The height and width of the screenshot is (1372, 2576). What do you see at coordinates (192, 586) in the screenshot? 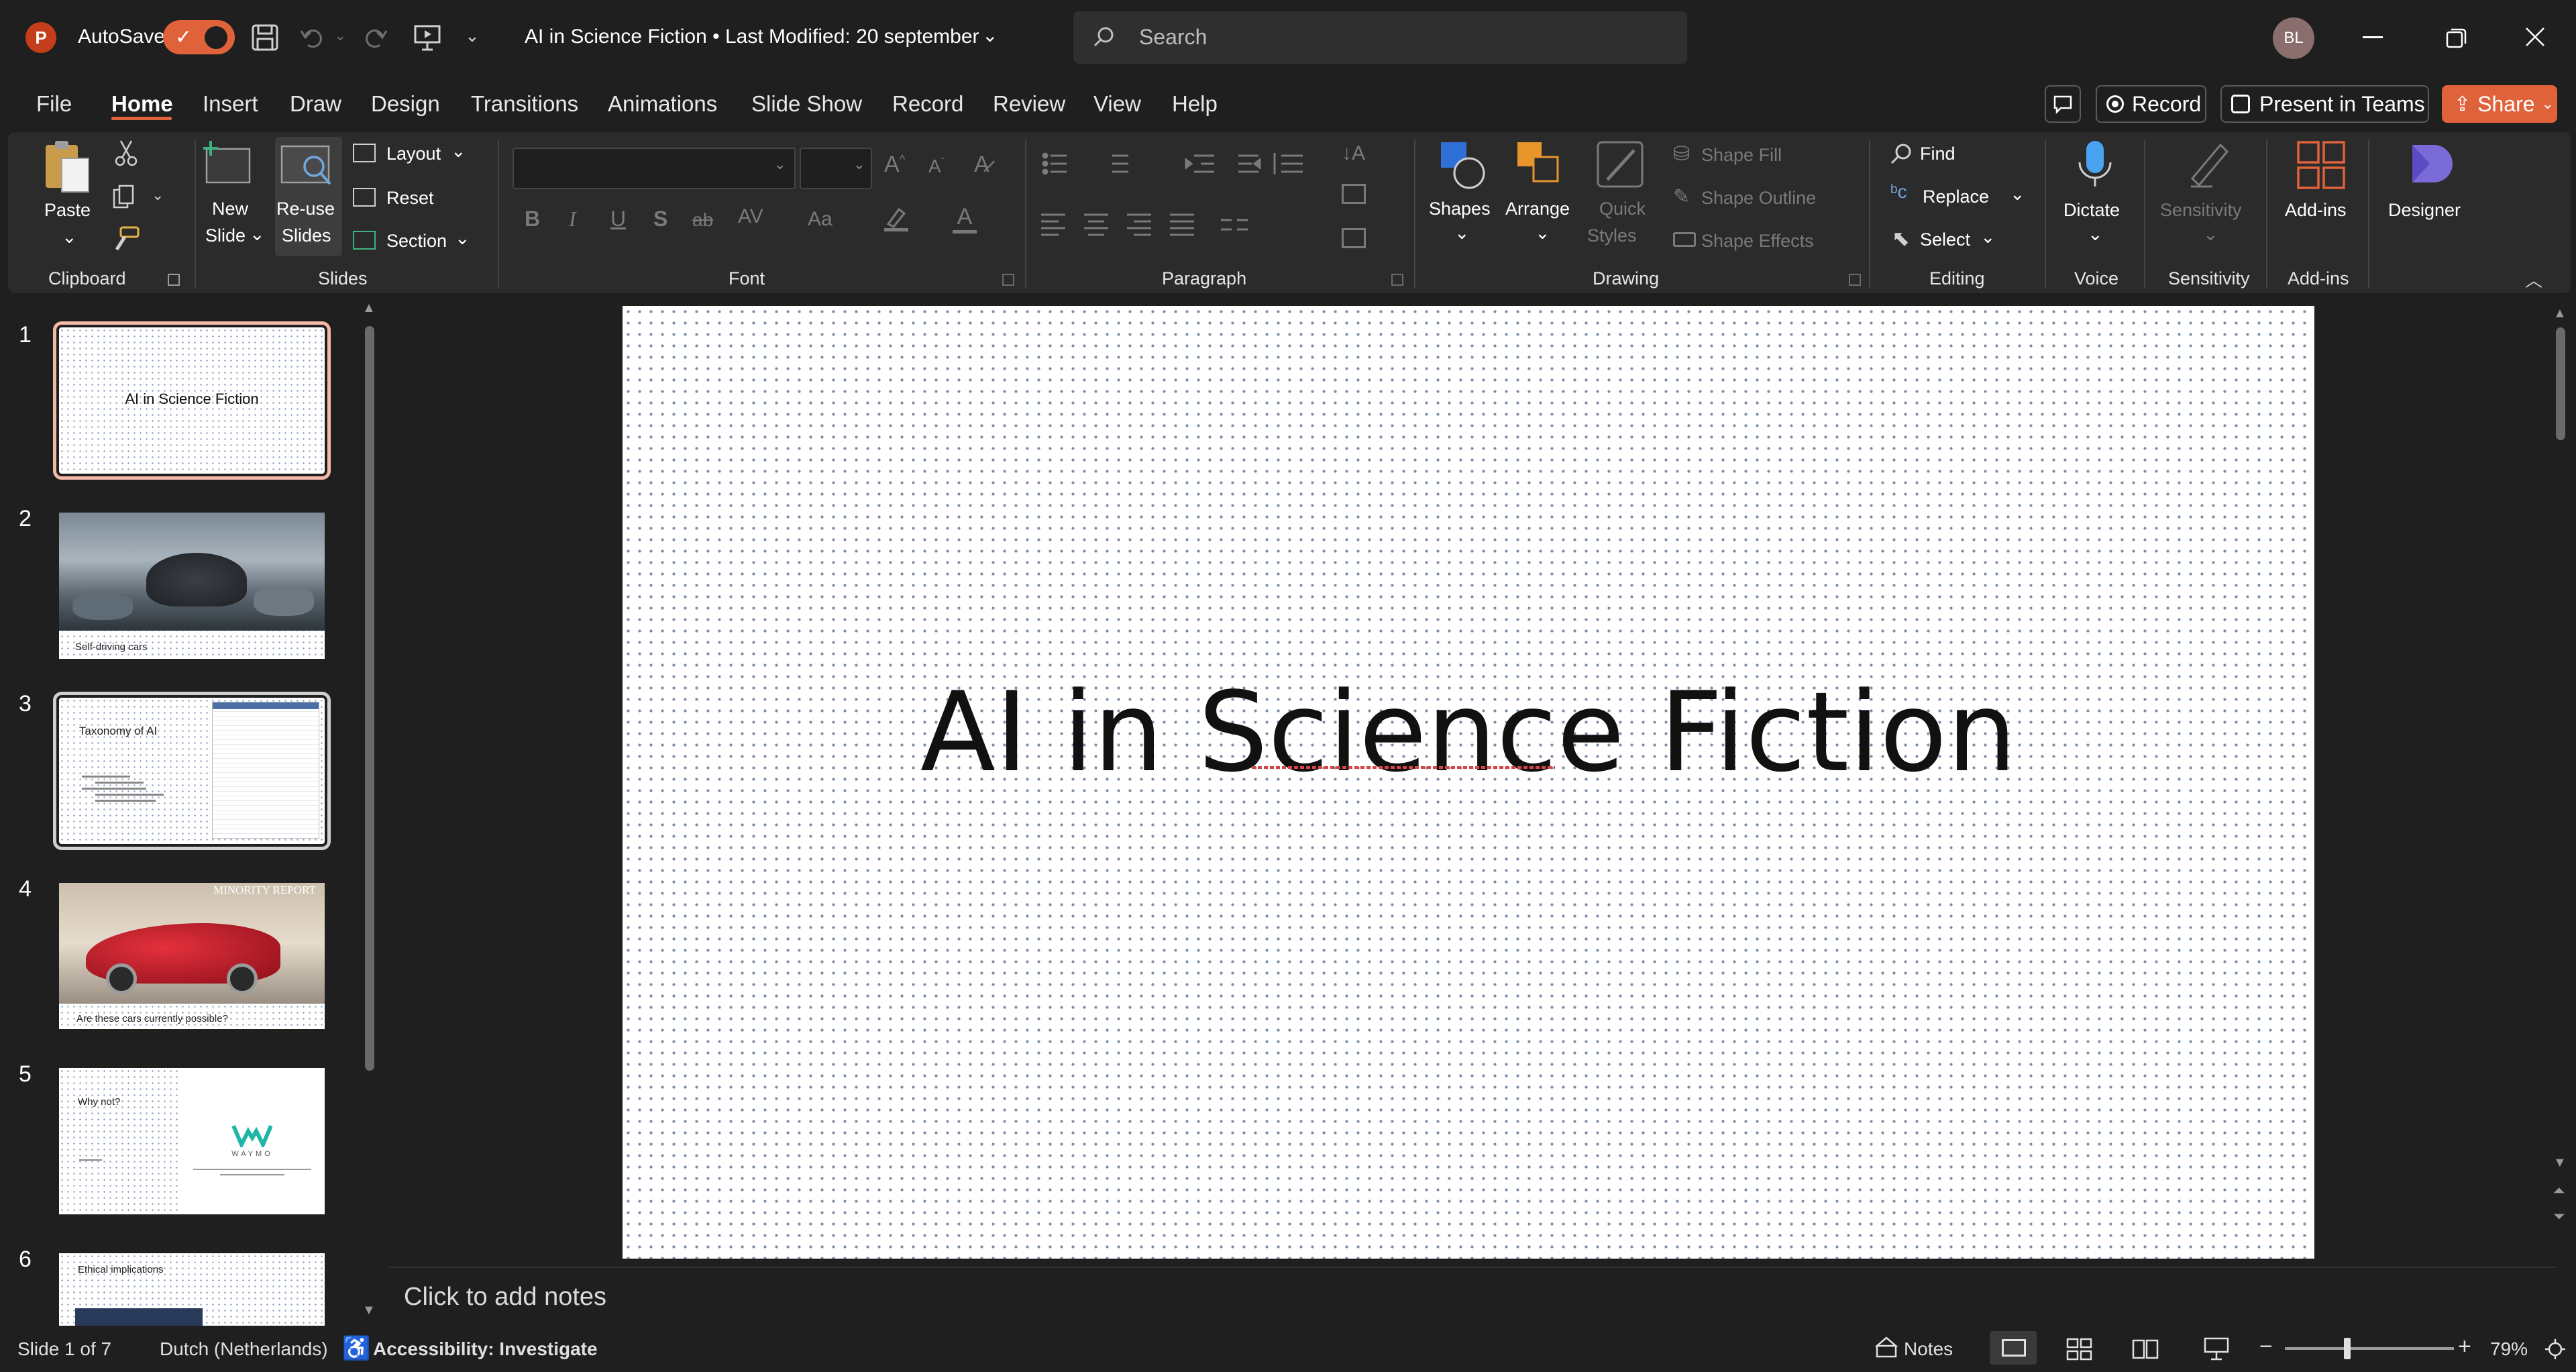
I see `slide-thumbnail-2: Self-driving cars` at bounding box center [192, 586].